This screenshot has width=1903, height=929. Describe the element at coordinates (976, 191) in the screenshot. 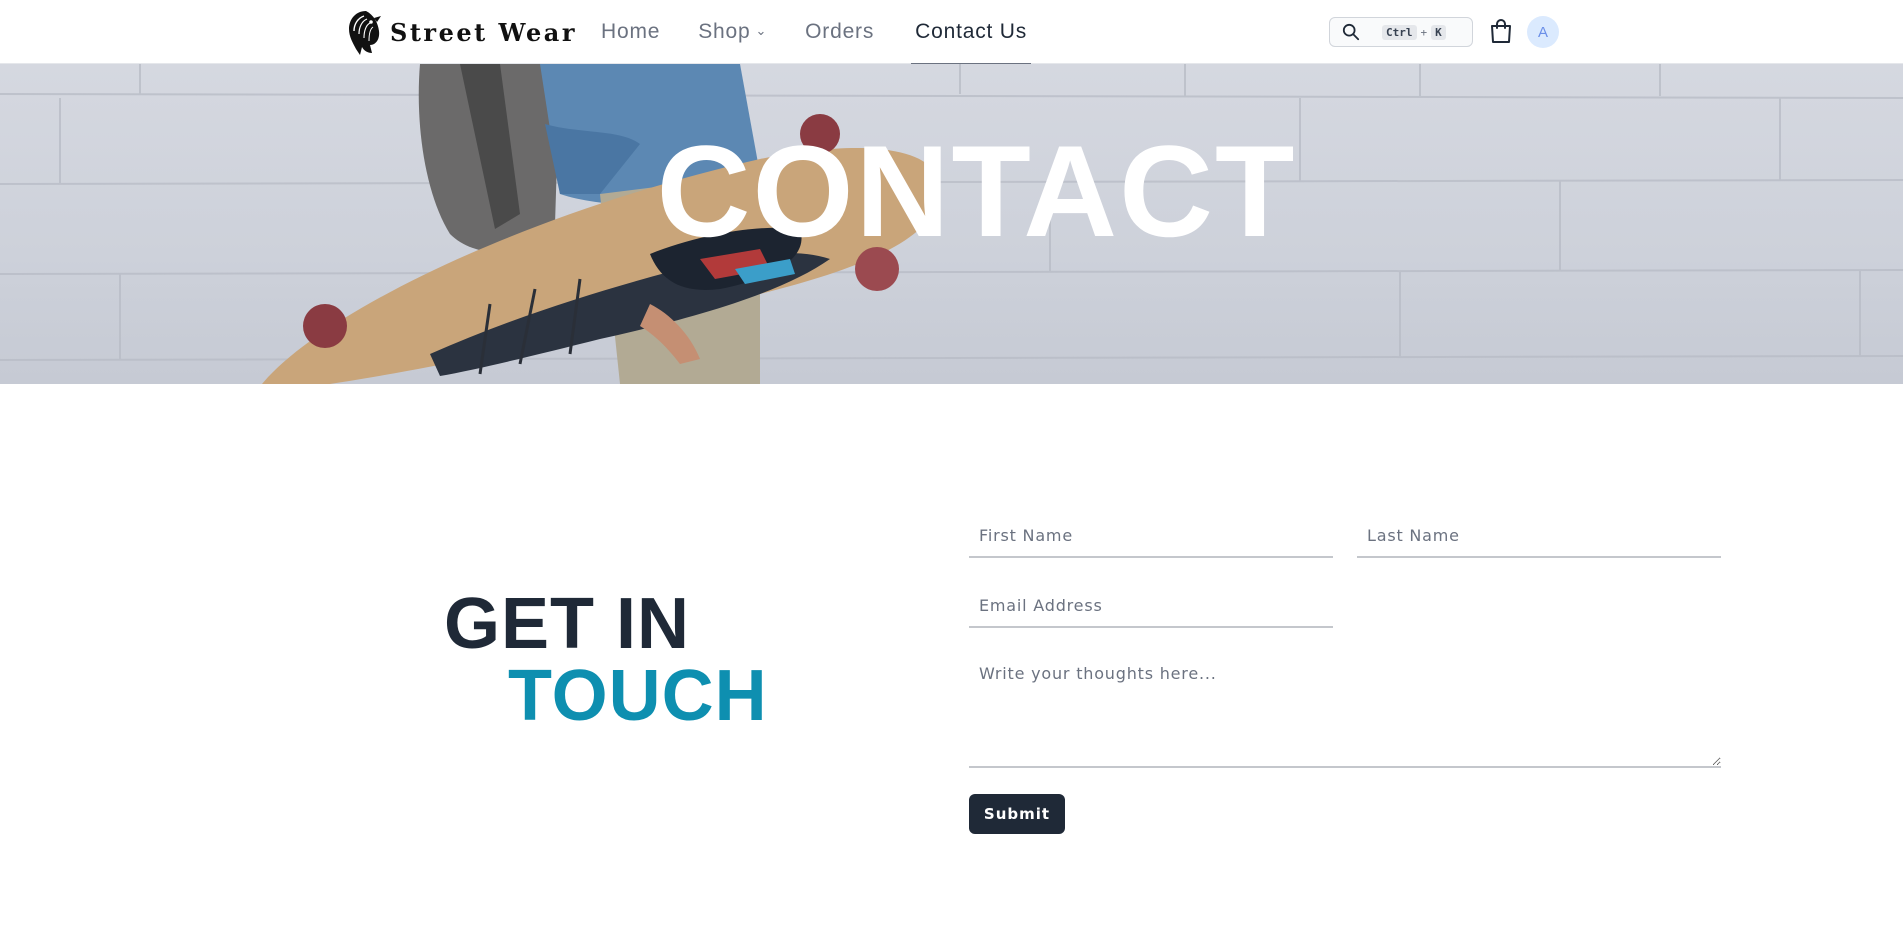

I see `hero-title: CONTACT` at that location.